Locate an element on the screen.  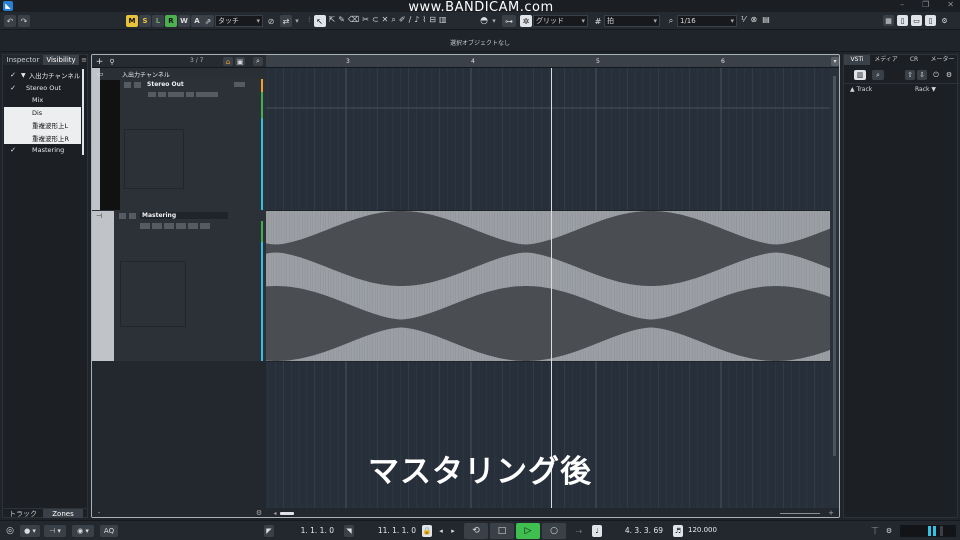
tab-tracks: トラック is located at coordinates (23, 513).